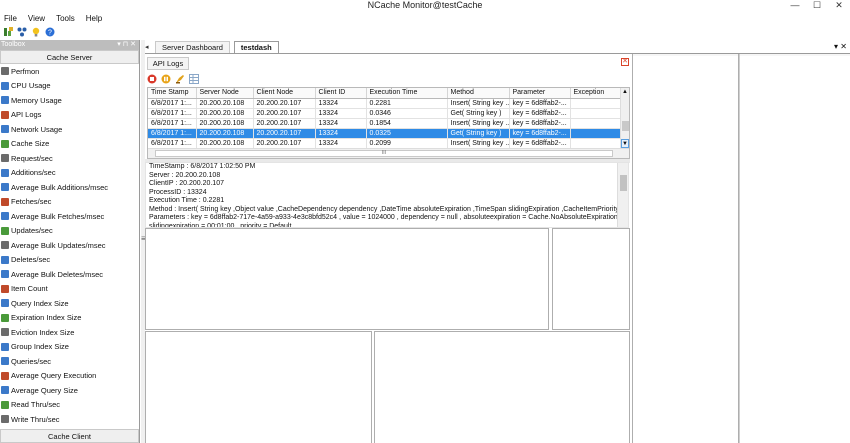  What do you see at coordinates (407, 93) in the screenshot?
I see `column-header: Execution Time` at bounding box center [407, 93].